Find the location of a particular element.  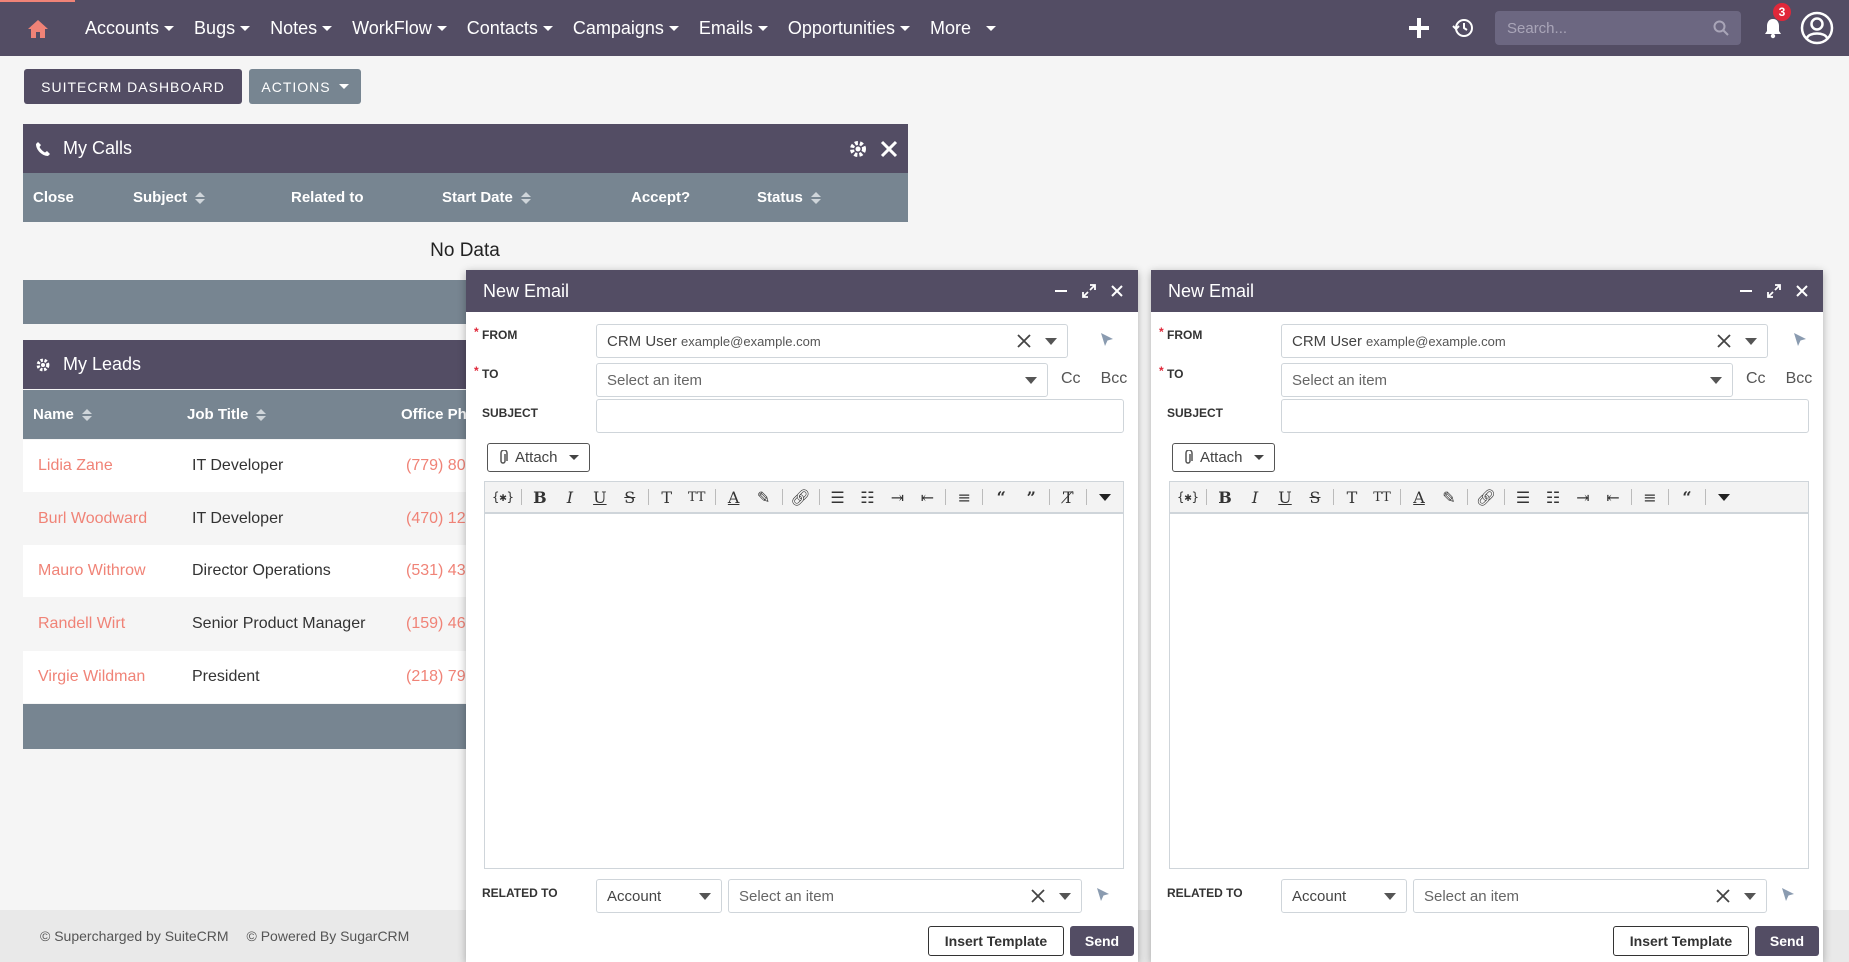

global-search is located at coordinates (1618, 28).